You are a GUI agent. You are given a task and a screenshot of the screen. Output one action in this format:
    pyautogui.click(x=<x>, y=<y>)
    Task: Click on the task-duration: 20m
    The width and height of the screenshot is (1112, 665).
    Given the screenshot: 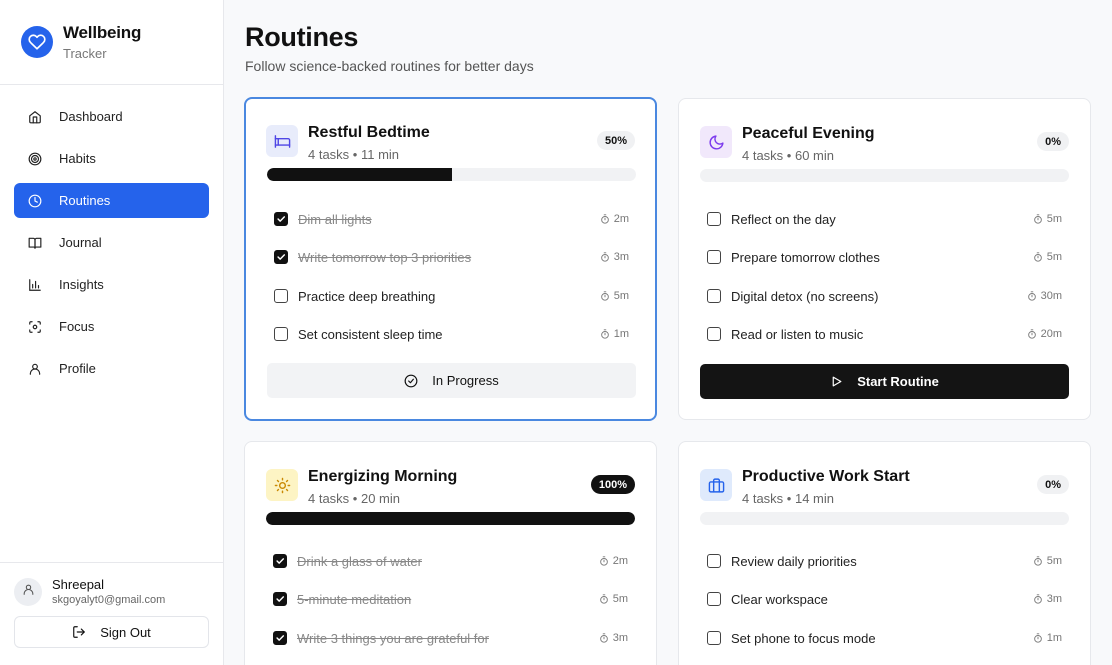 What is the action you would take?
    pyautogui.click(x=1044, y=334)
    